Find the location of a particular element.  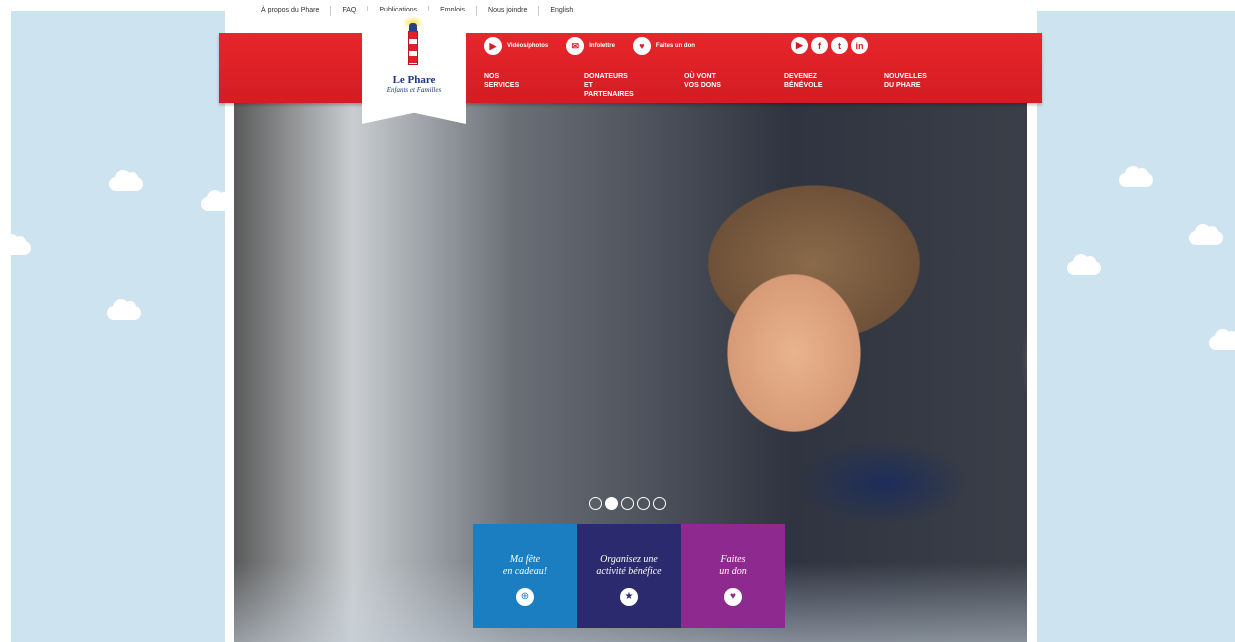

twitter-icon: t is located at coordinates (839, 45).